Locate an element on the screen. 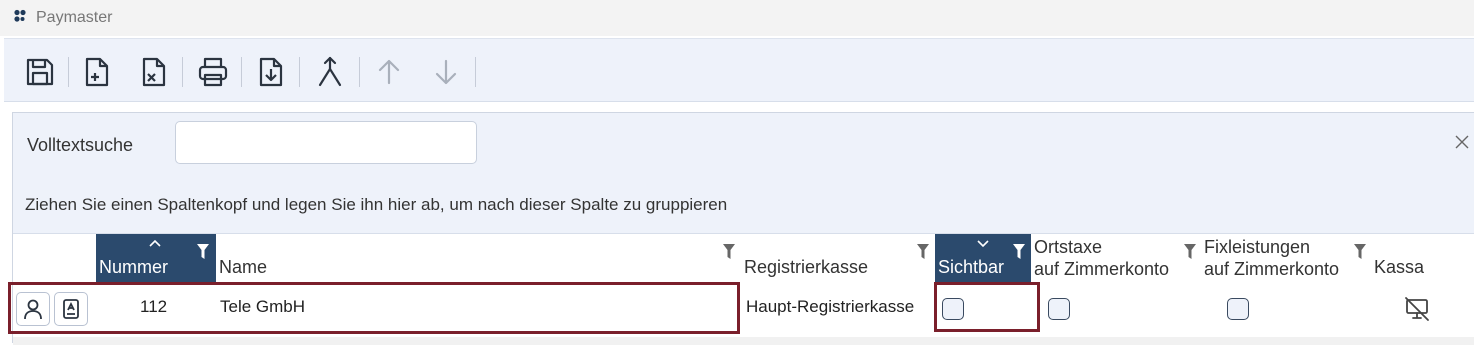 The width and height of the screenshot is (1474, 345). column-label: Ortstaxe auf Zimmerkonto is located at coordinates (1101, 258).